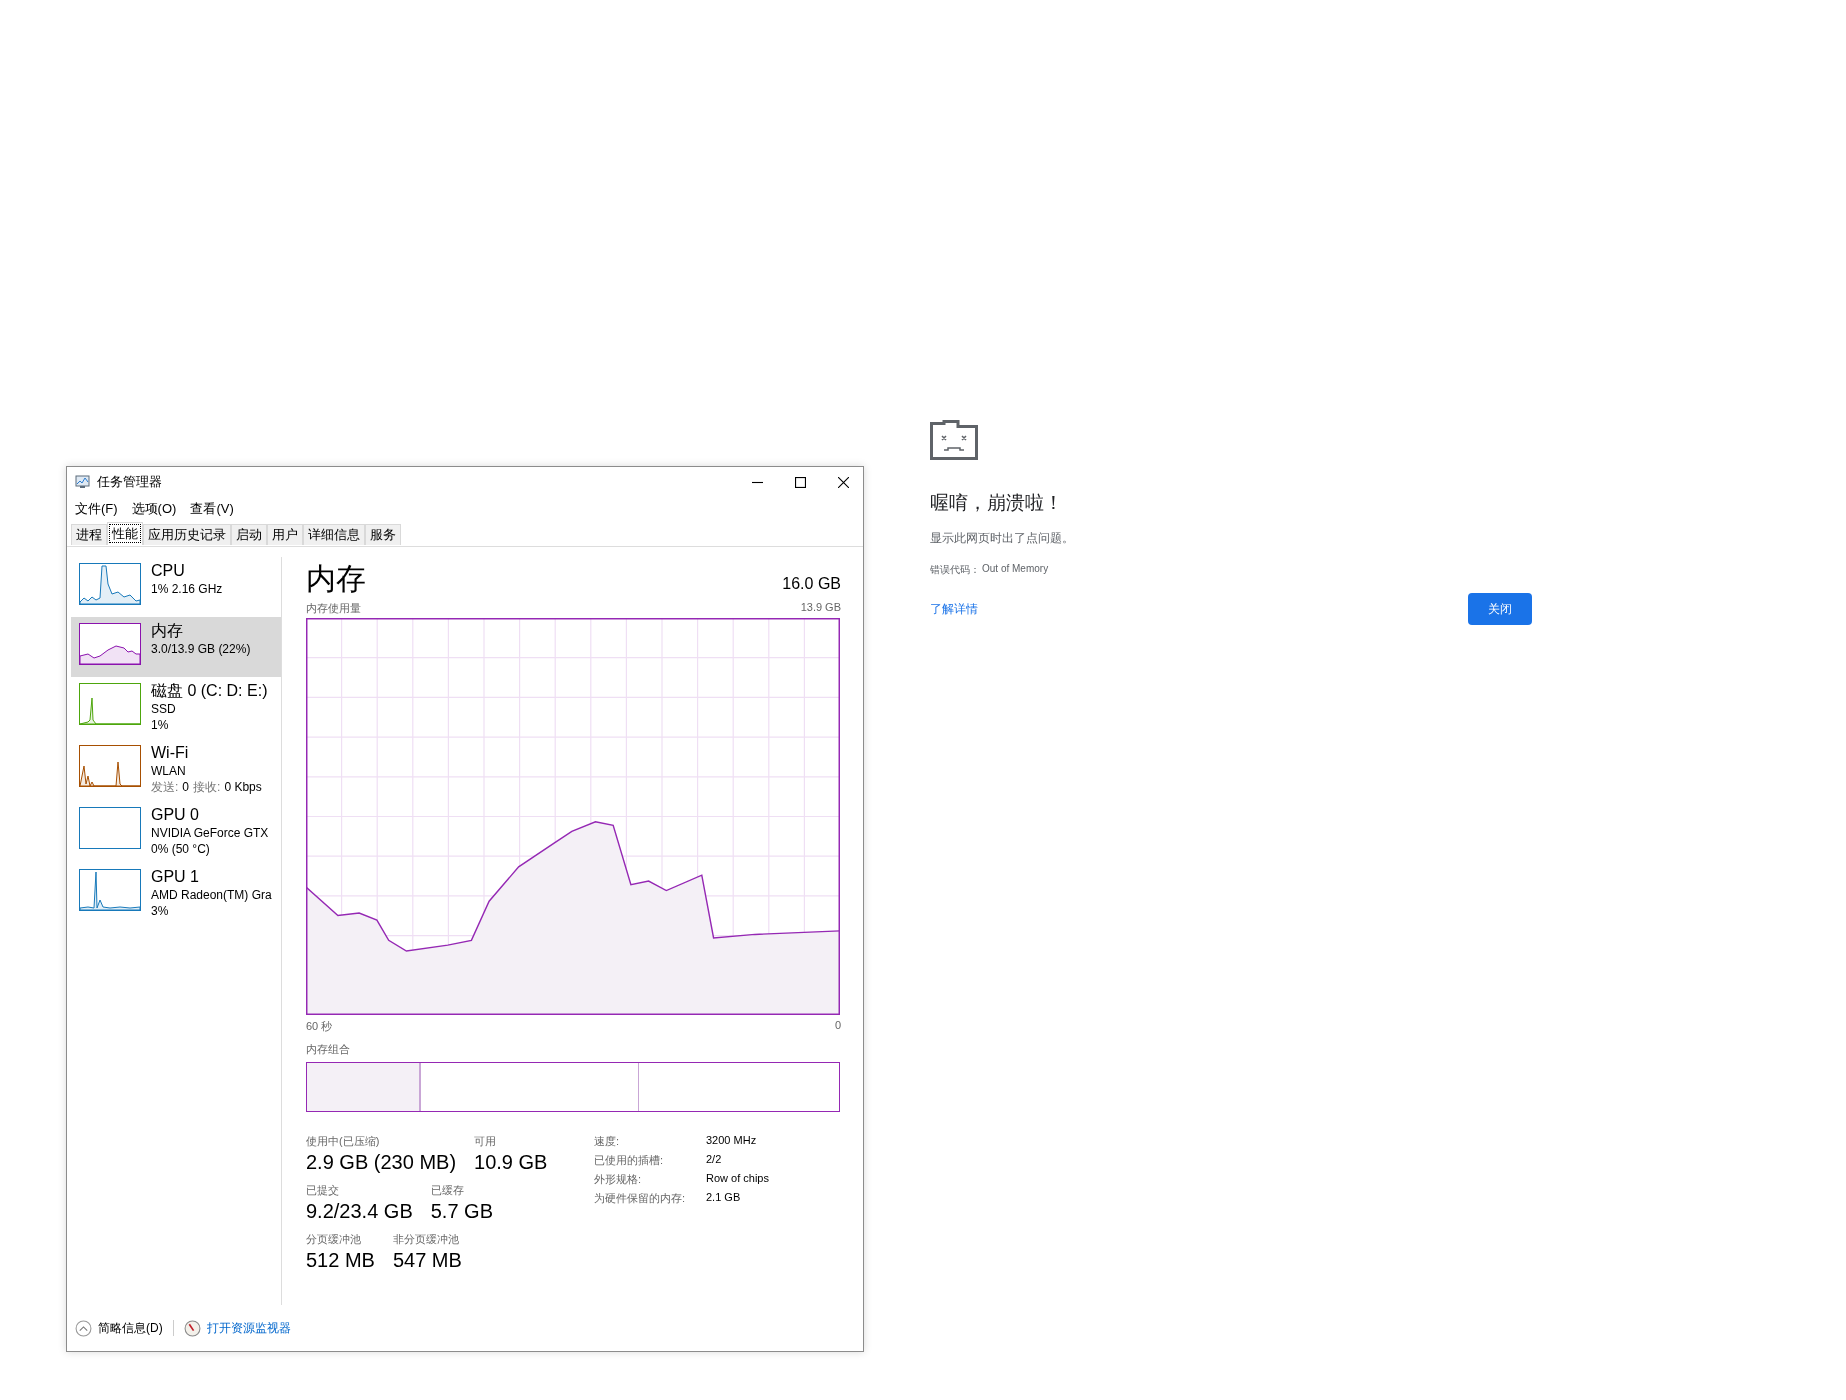  What do you see at coordinates (1500, 609) in the screenshot?
I see `close-button: 关闭` at bounding box center [1500, 609].